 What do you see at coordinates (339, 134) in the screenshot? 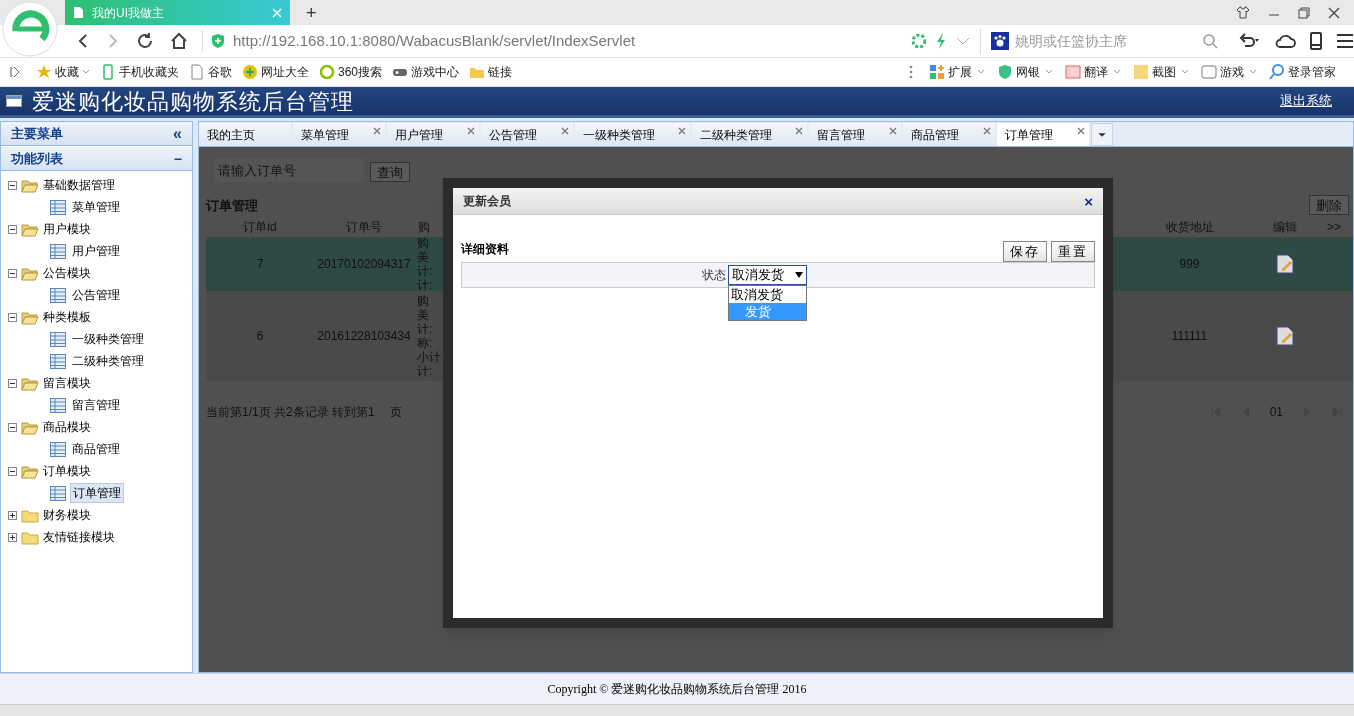
I see `tab: 菜单管理` at bounding box center [339, 134].